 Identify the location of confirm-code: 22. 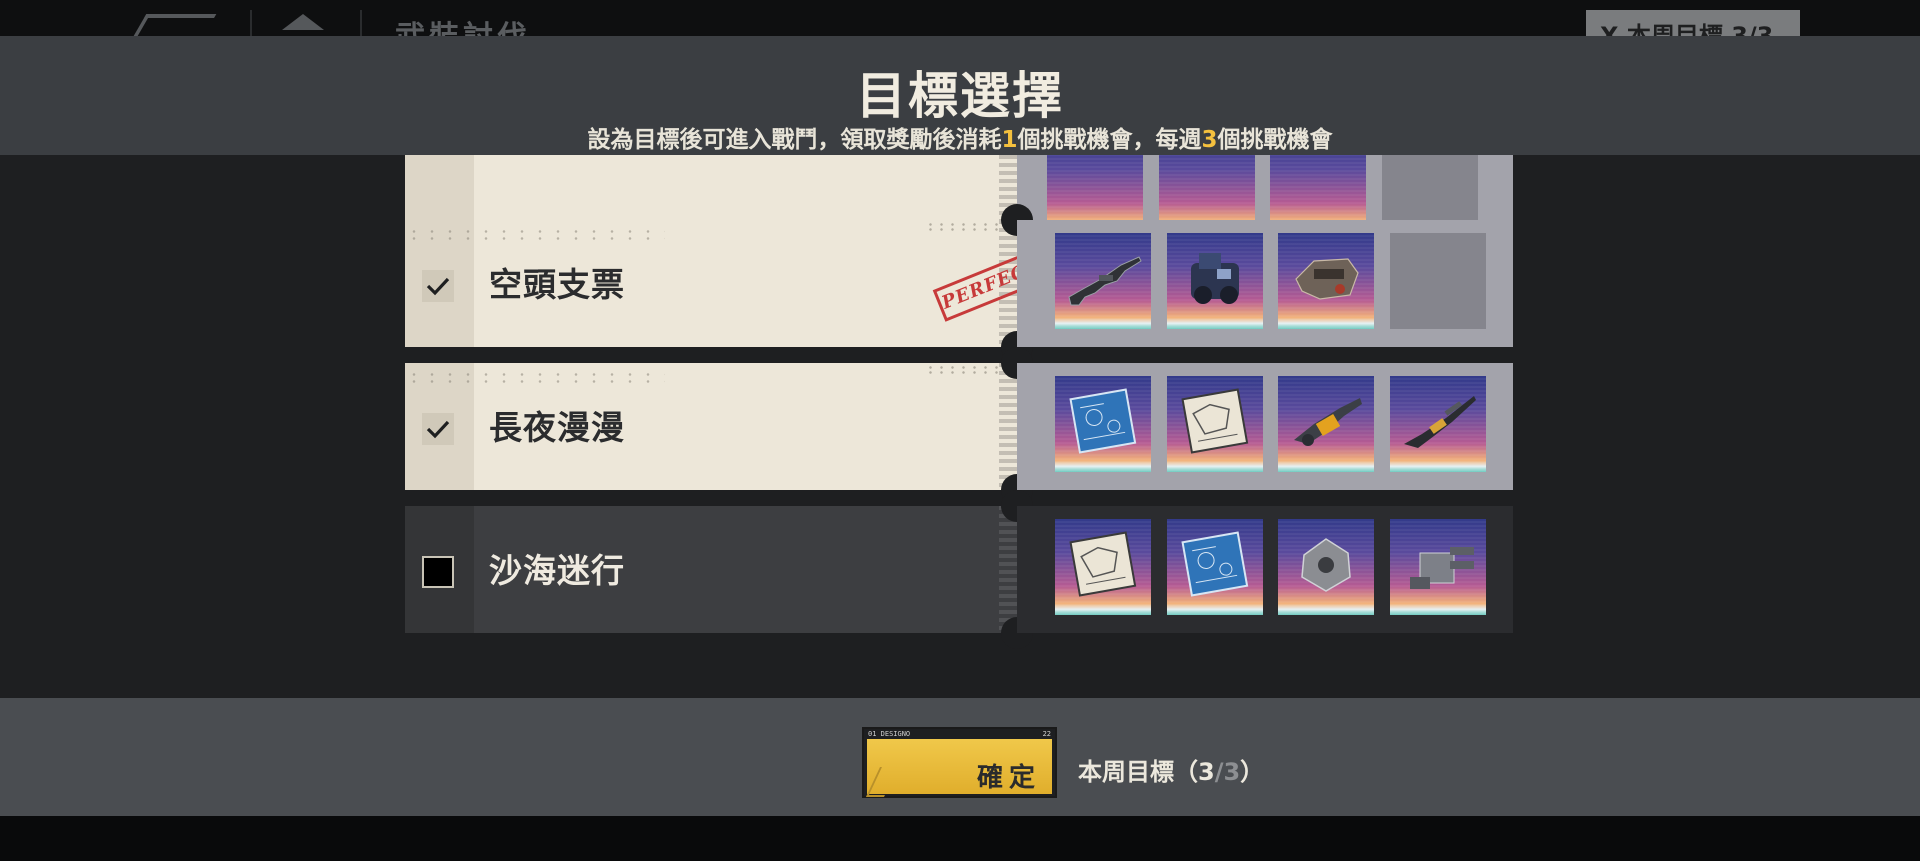
(1046, 734).